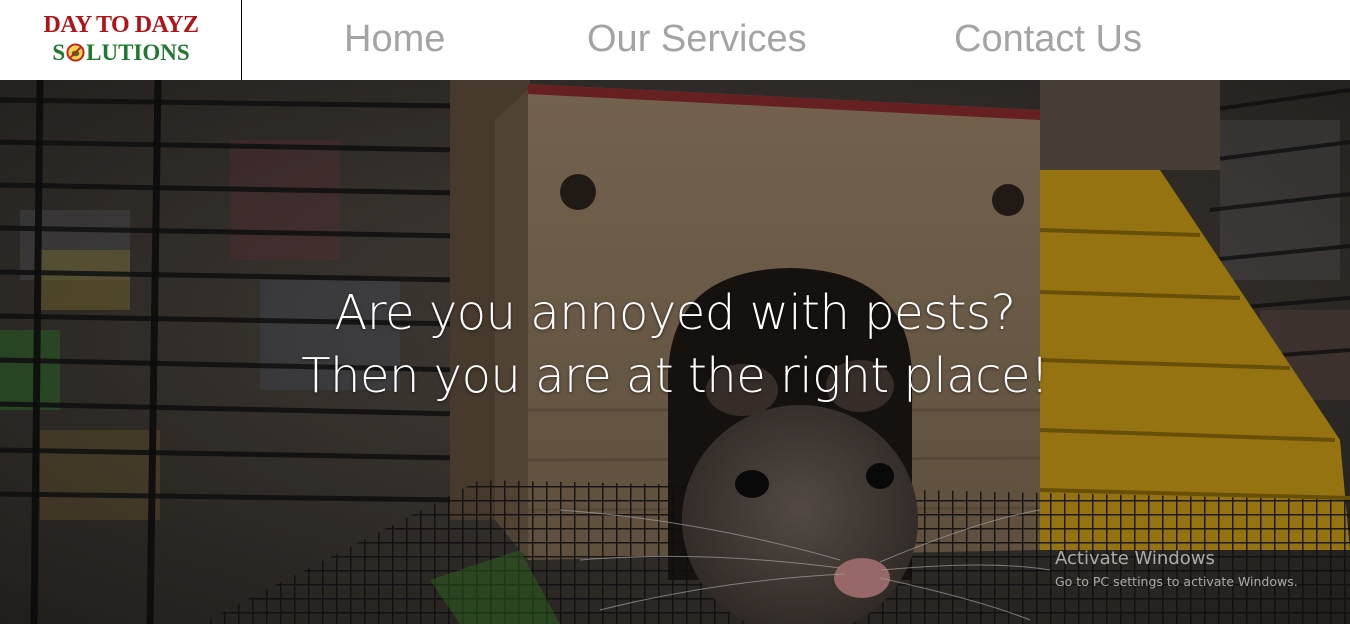 The width and height of the screenshot is (1350, 624). I want to click on nav-contact-us-link: Contact Us, so click(1048, 39).